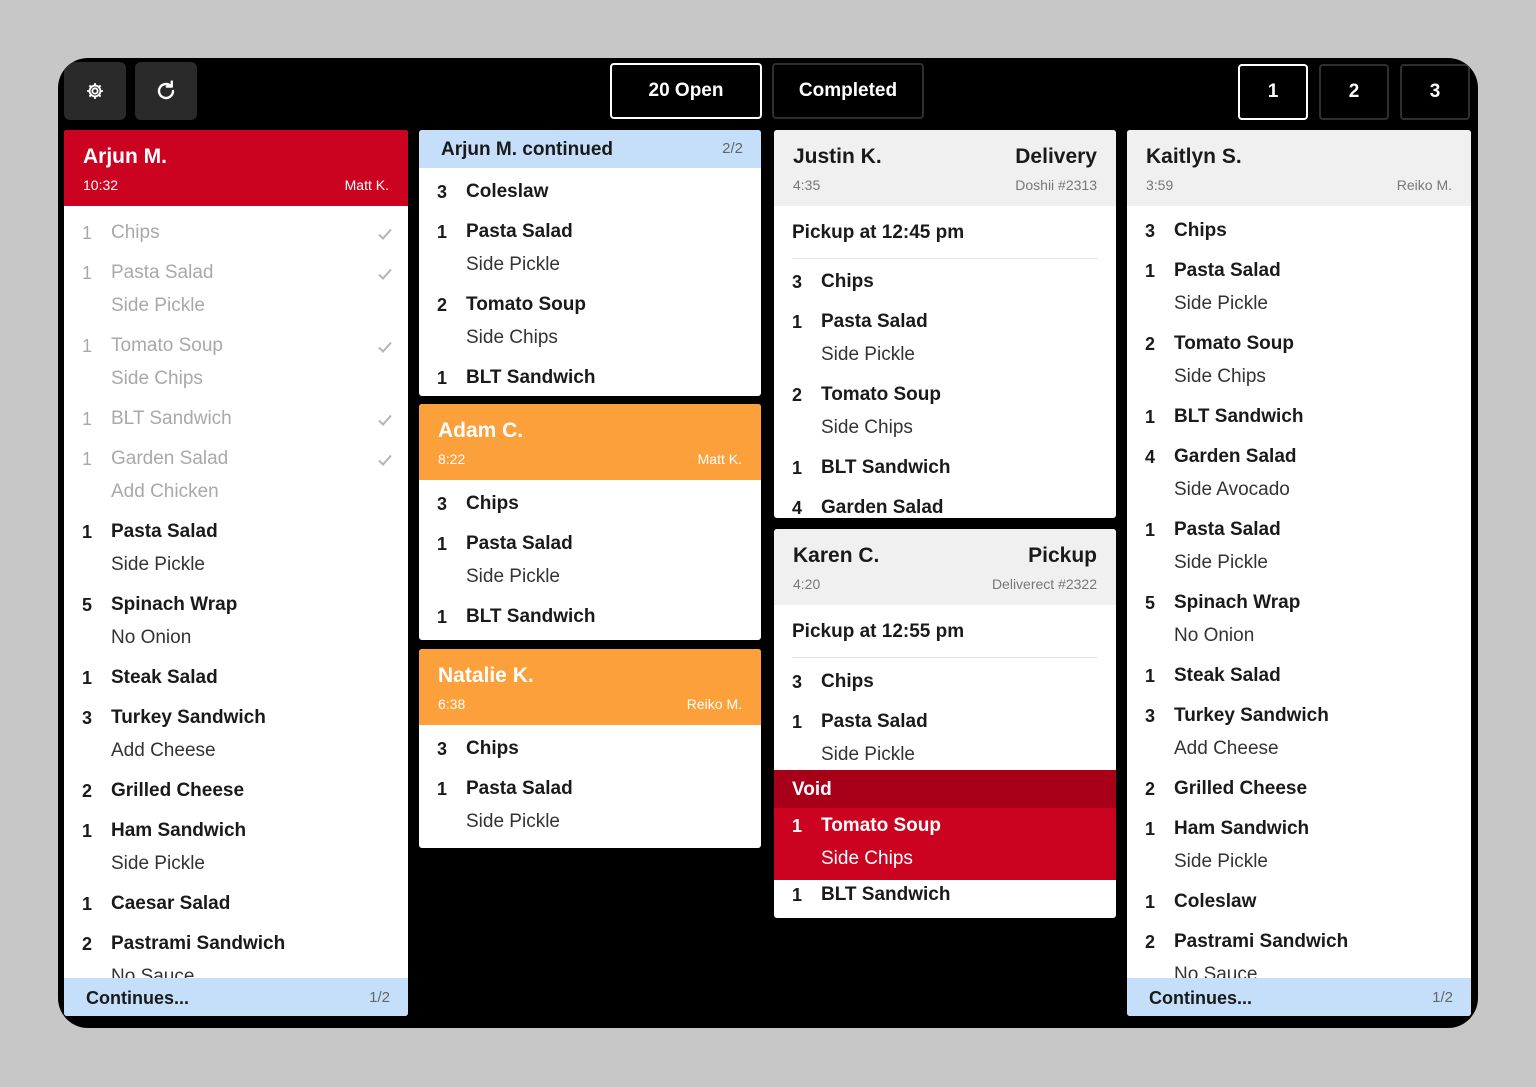 The width and height of the screenshot is (1536, 1087). I want to click on refresh-button, so click(166, 91).